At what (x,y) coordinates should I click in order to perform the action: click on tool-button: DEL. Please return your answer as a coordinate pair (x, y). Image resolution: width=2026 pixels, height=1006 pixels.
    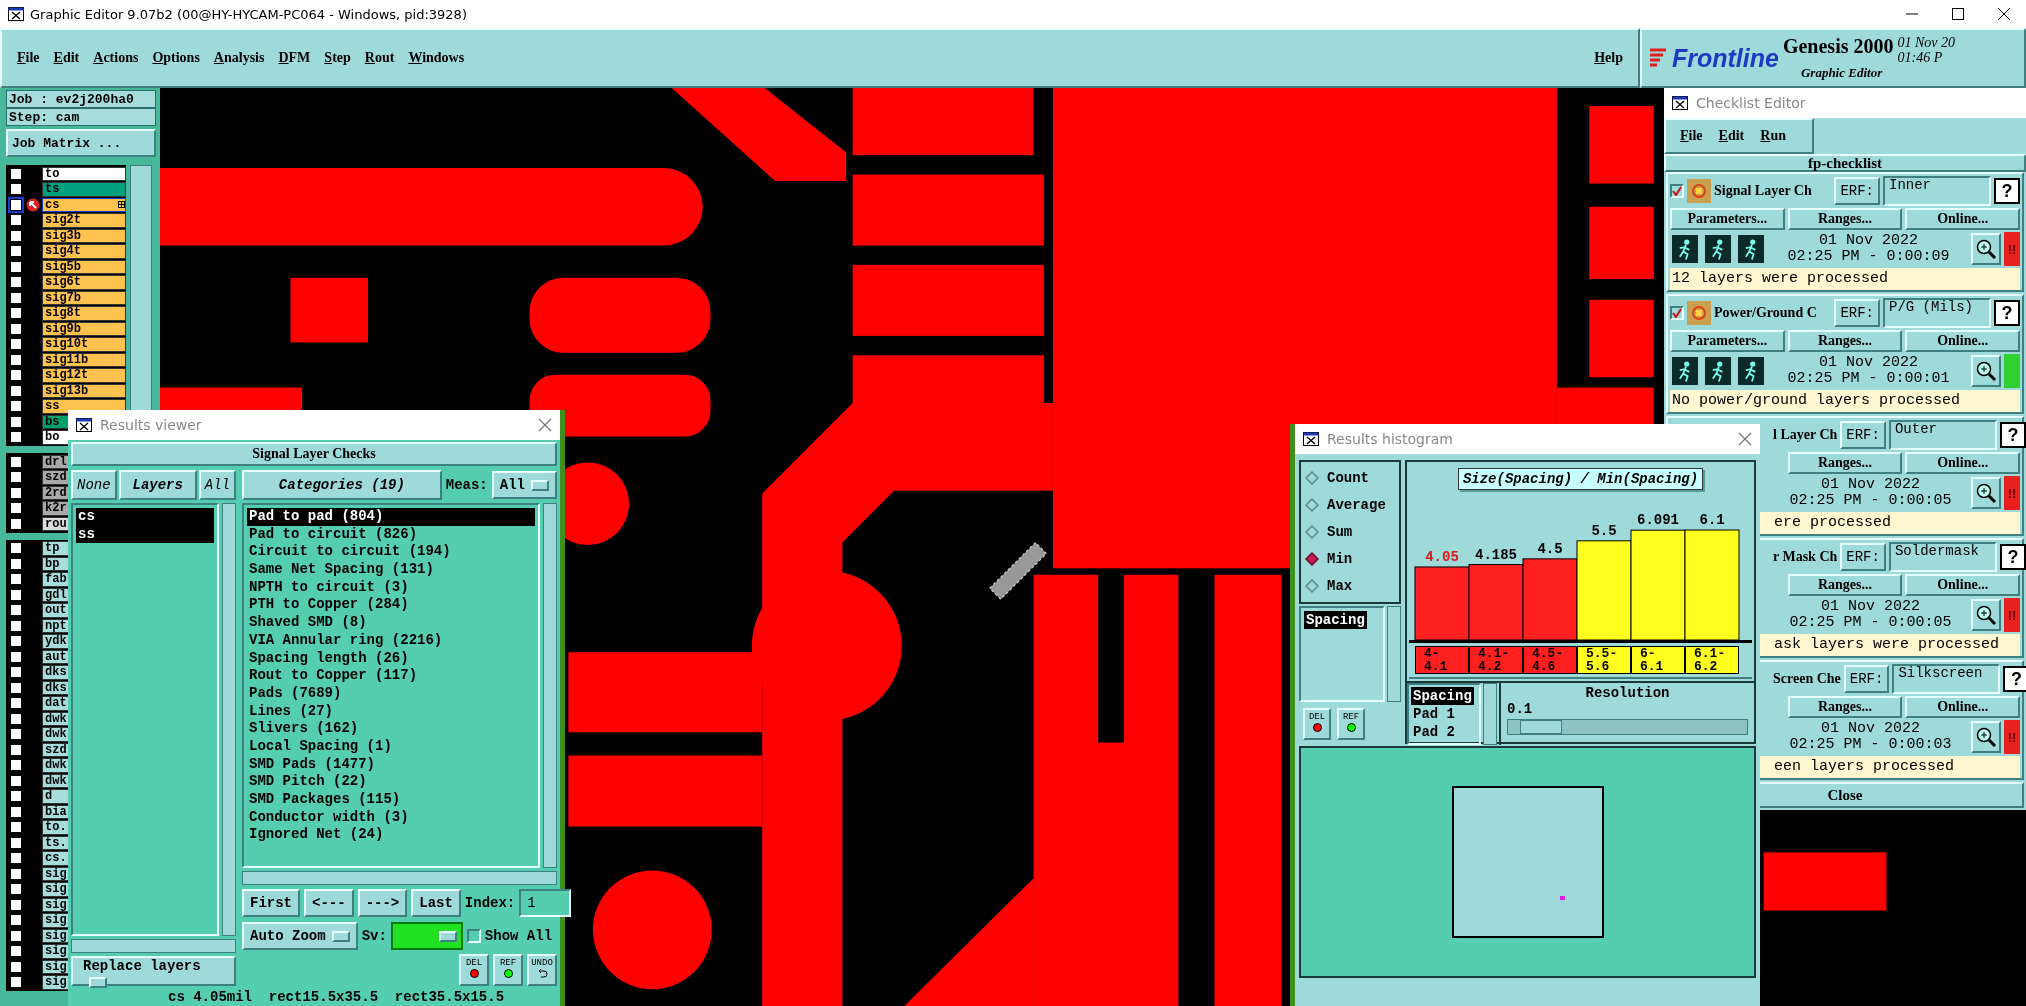
    Looking at the image, I should click on (1317, 724).